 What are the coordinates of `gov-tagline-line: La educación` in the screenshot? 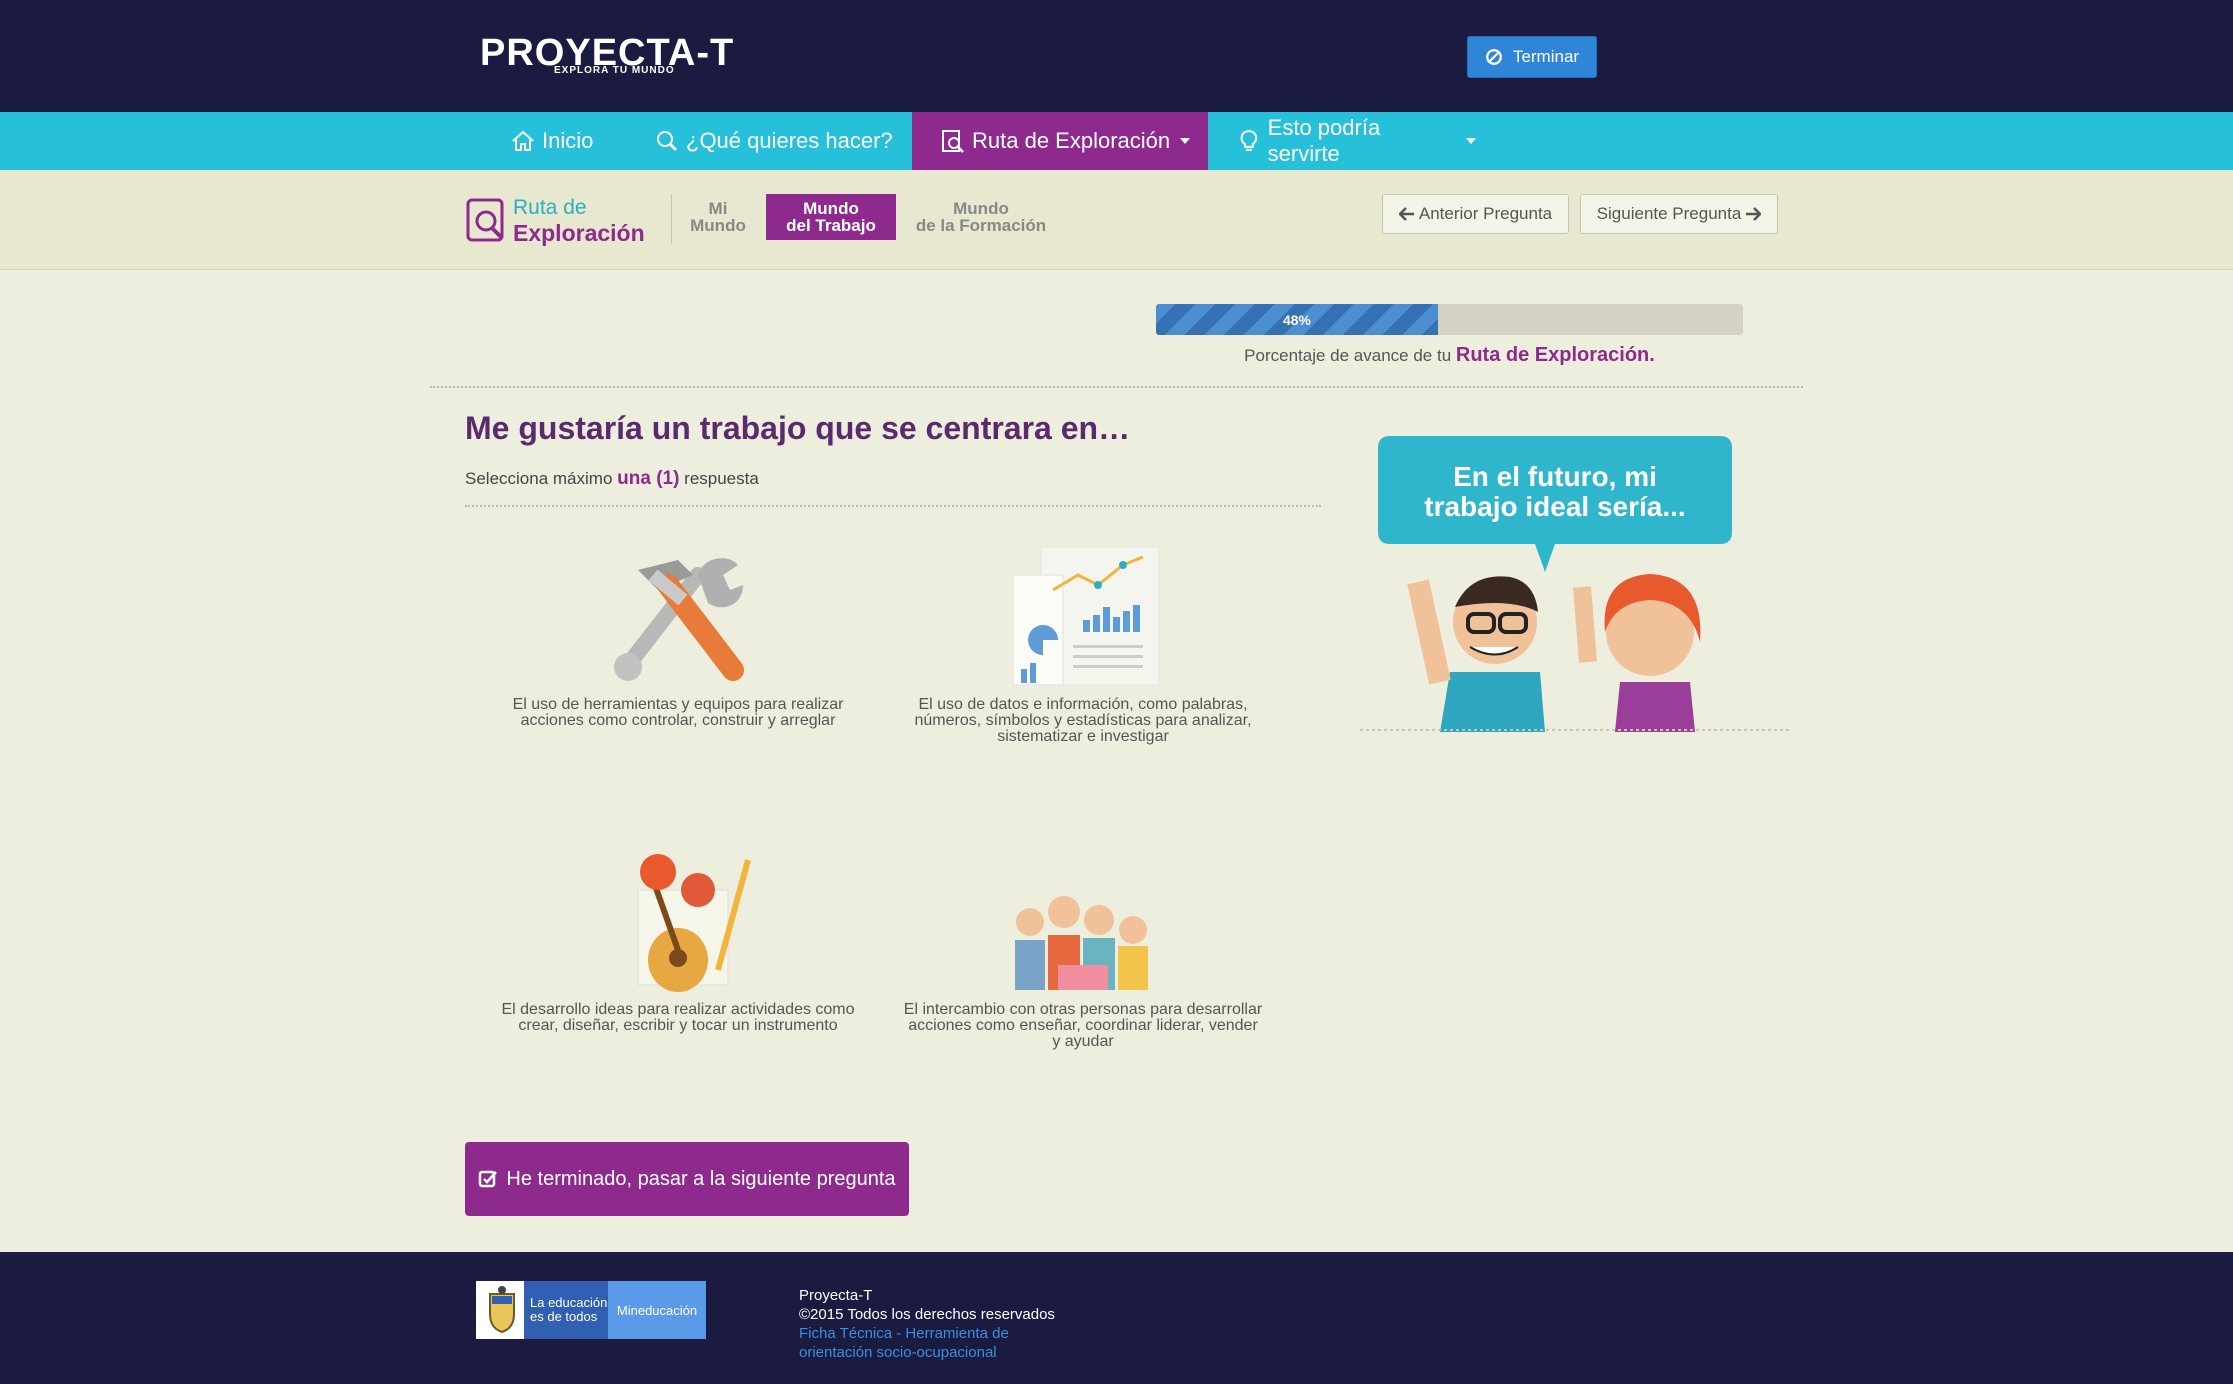 It's located at (569, 1302).